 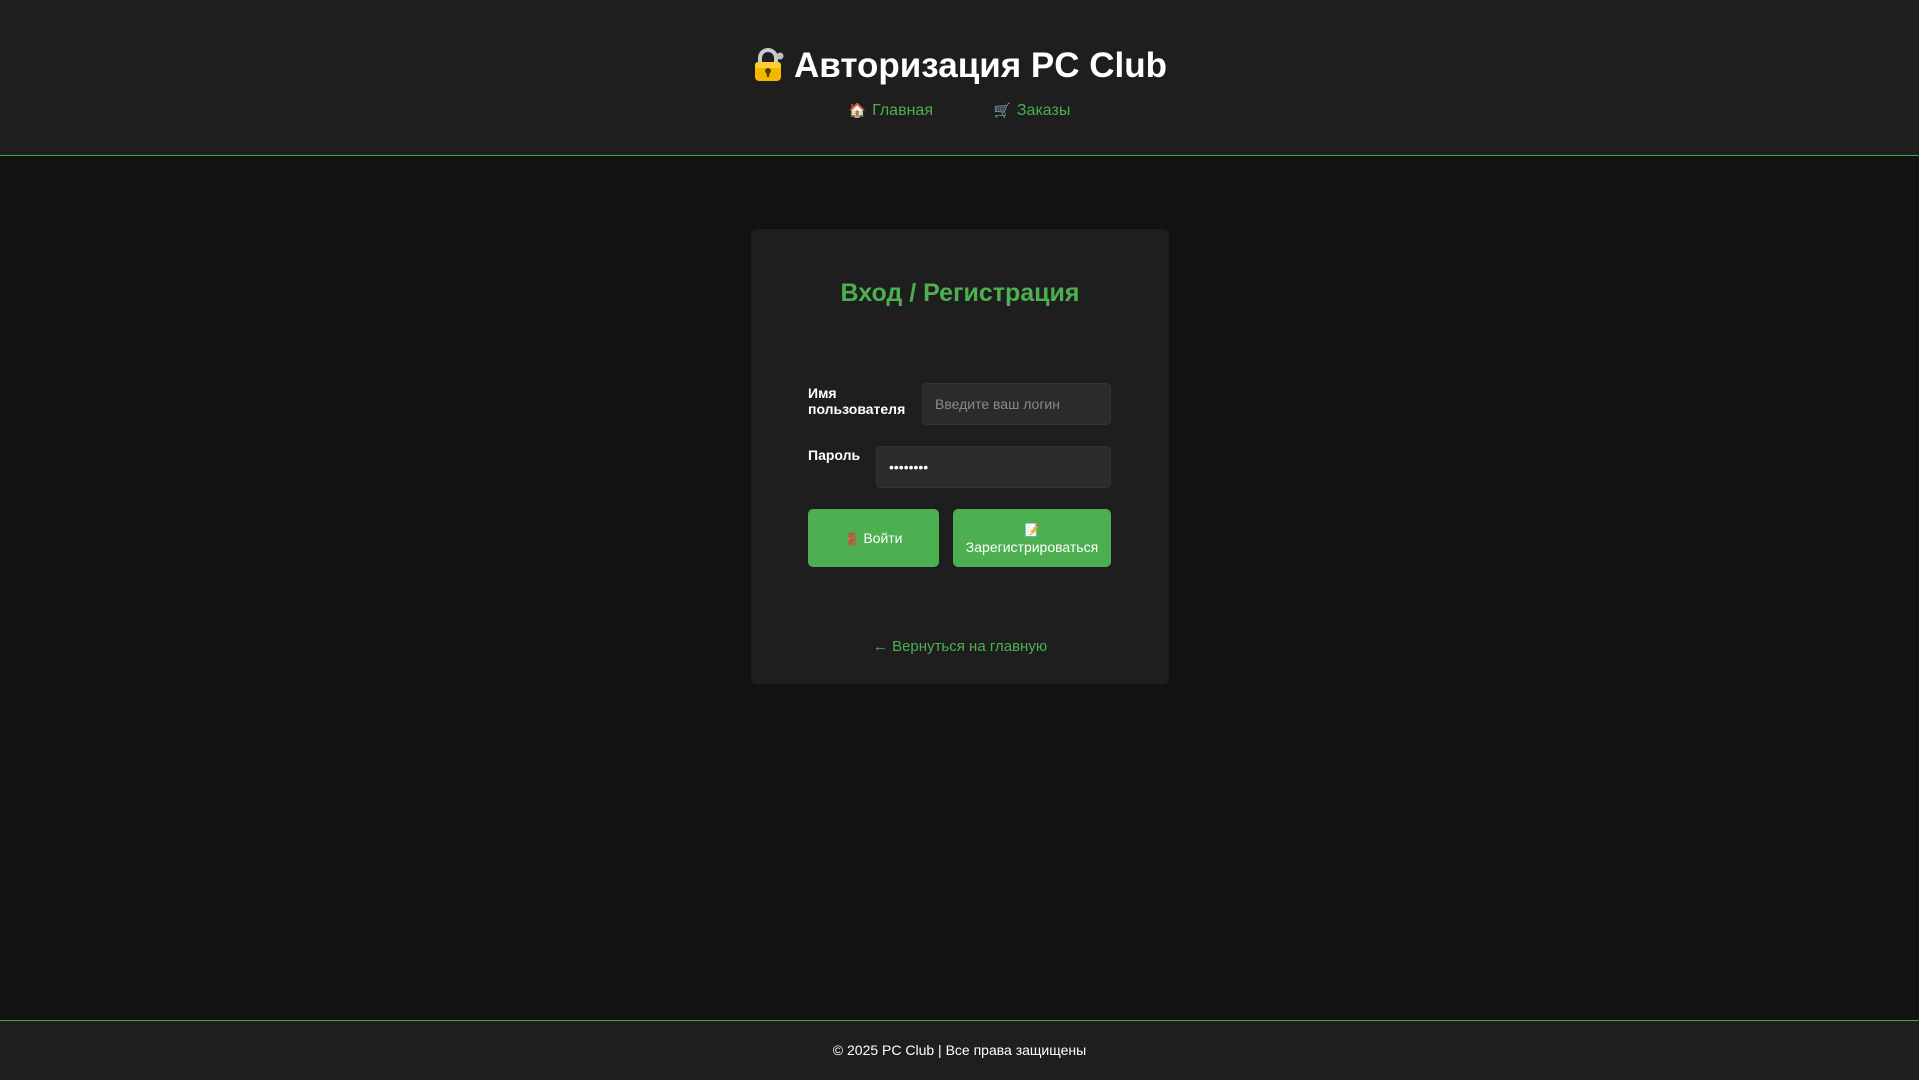 I want to click on main-nav: 🏠 Главная 🛒 Заказы, so click(x=959, y=110).